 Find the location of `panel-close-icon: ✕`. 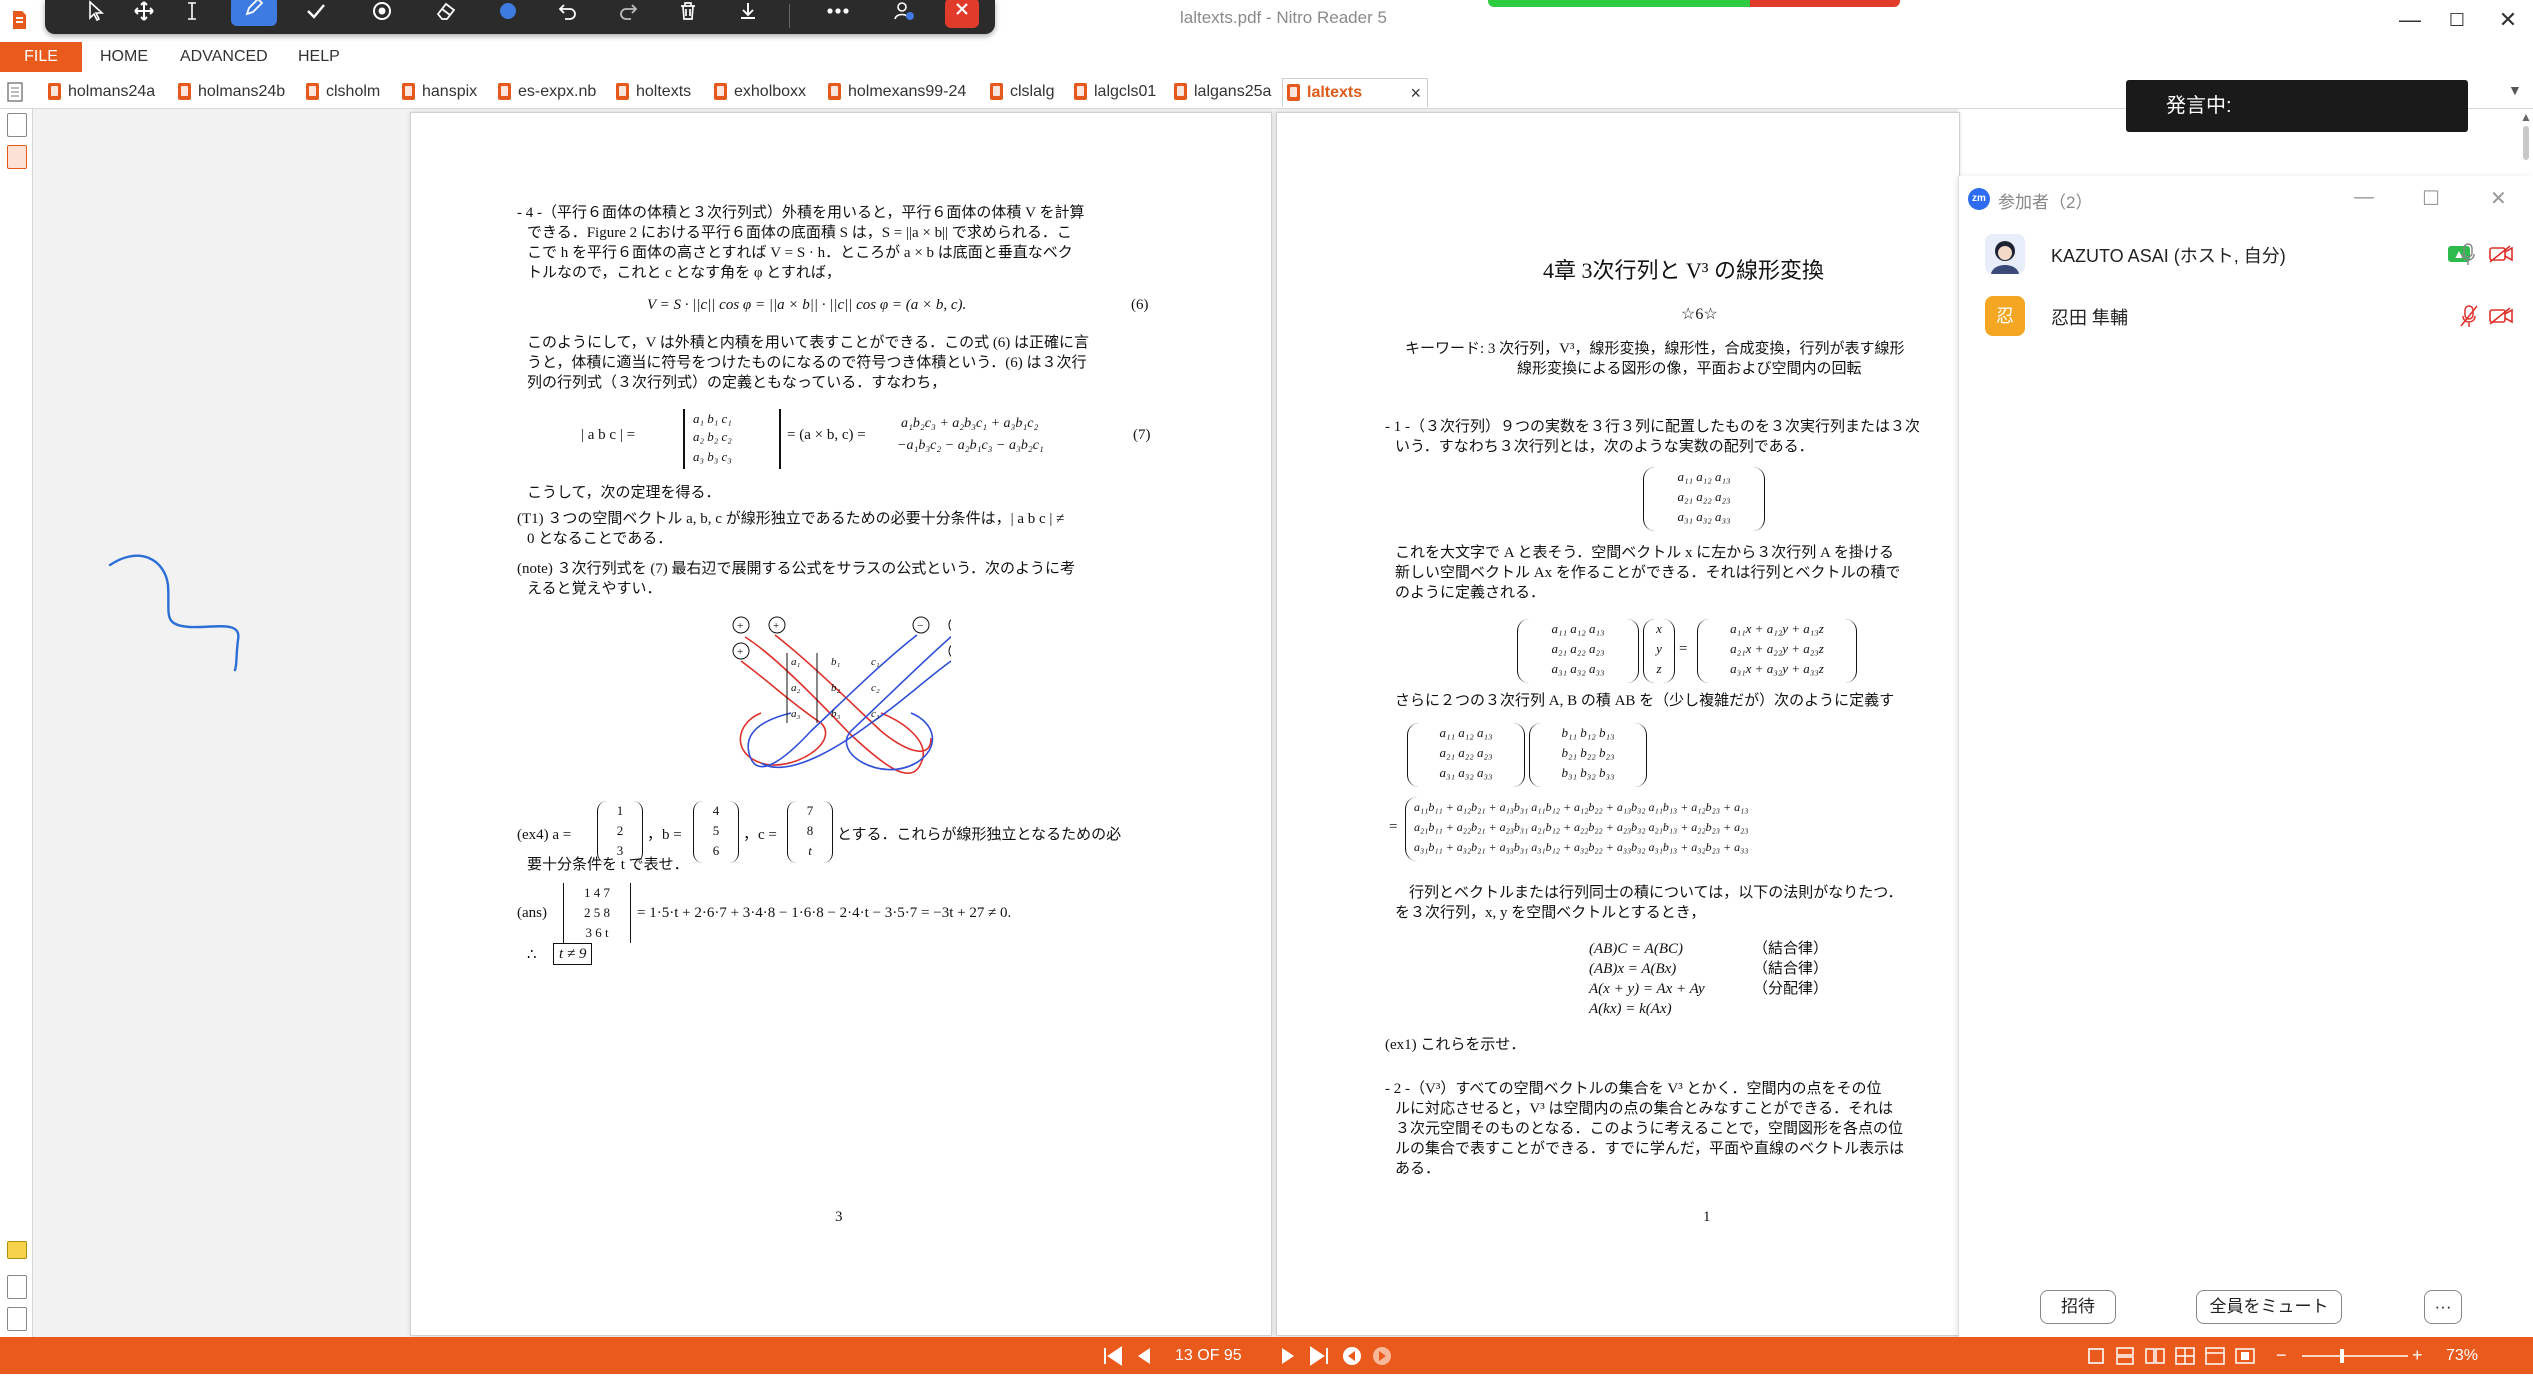

panel-close-icon: ✕ is located at coordinates (2498, 198).